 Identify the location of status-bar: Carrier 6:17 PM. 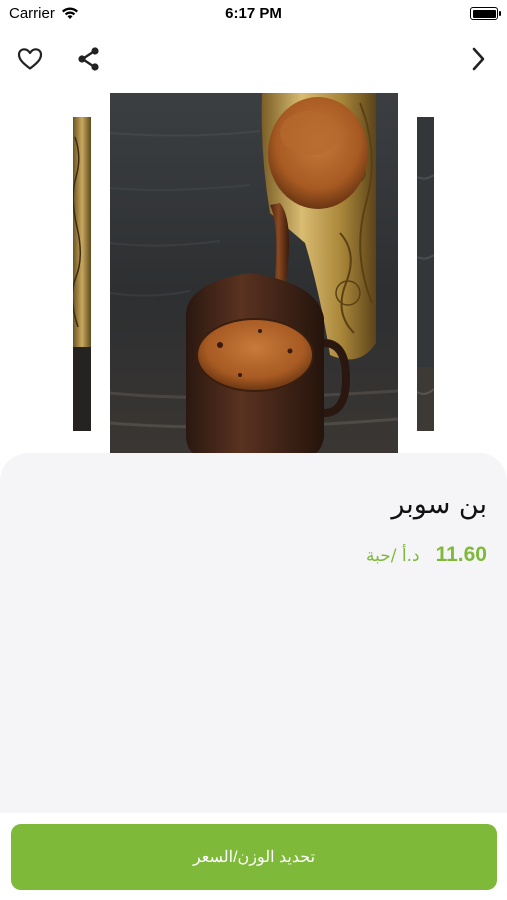
(253, 14).